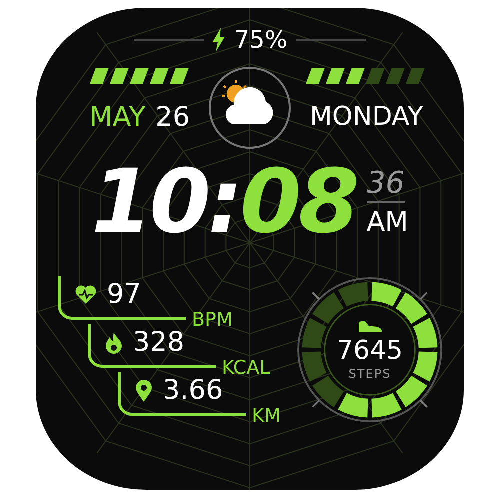 This screenshot has width=500, height=500. What do you see at coordinates (370, 351) in the screenshot?
I see `steps-value: 7645` at bounding box center [370, 351].